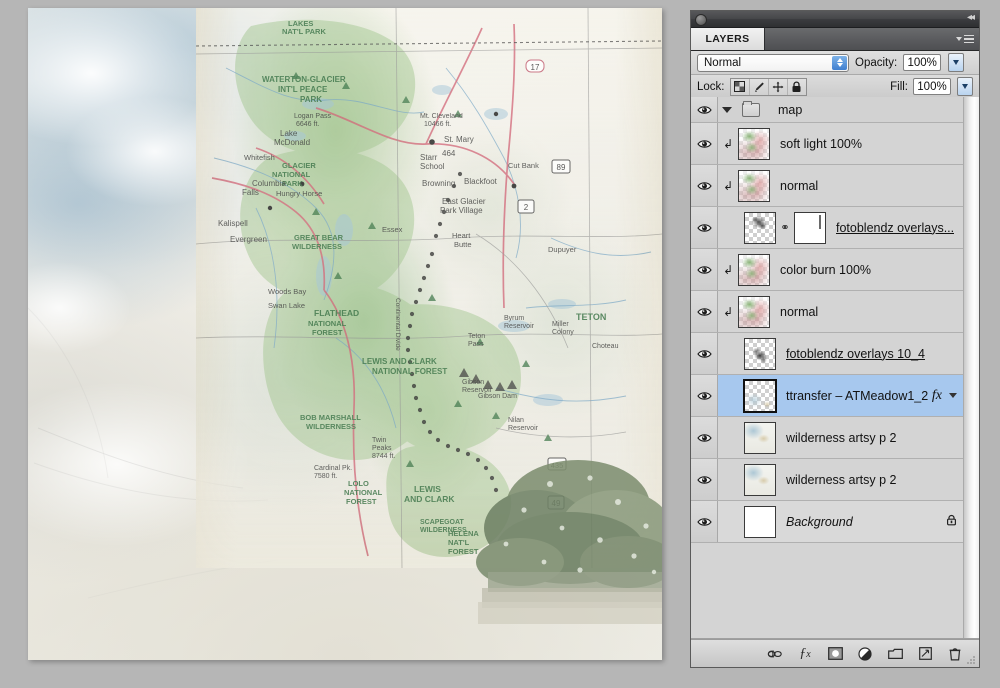 This screenshot has width=1000, height=688. Describe the element at coordinates (711, 86) in the screenshot. I see `lock-label: Lock:` at that location.